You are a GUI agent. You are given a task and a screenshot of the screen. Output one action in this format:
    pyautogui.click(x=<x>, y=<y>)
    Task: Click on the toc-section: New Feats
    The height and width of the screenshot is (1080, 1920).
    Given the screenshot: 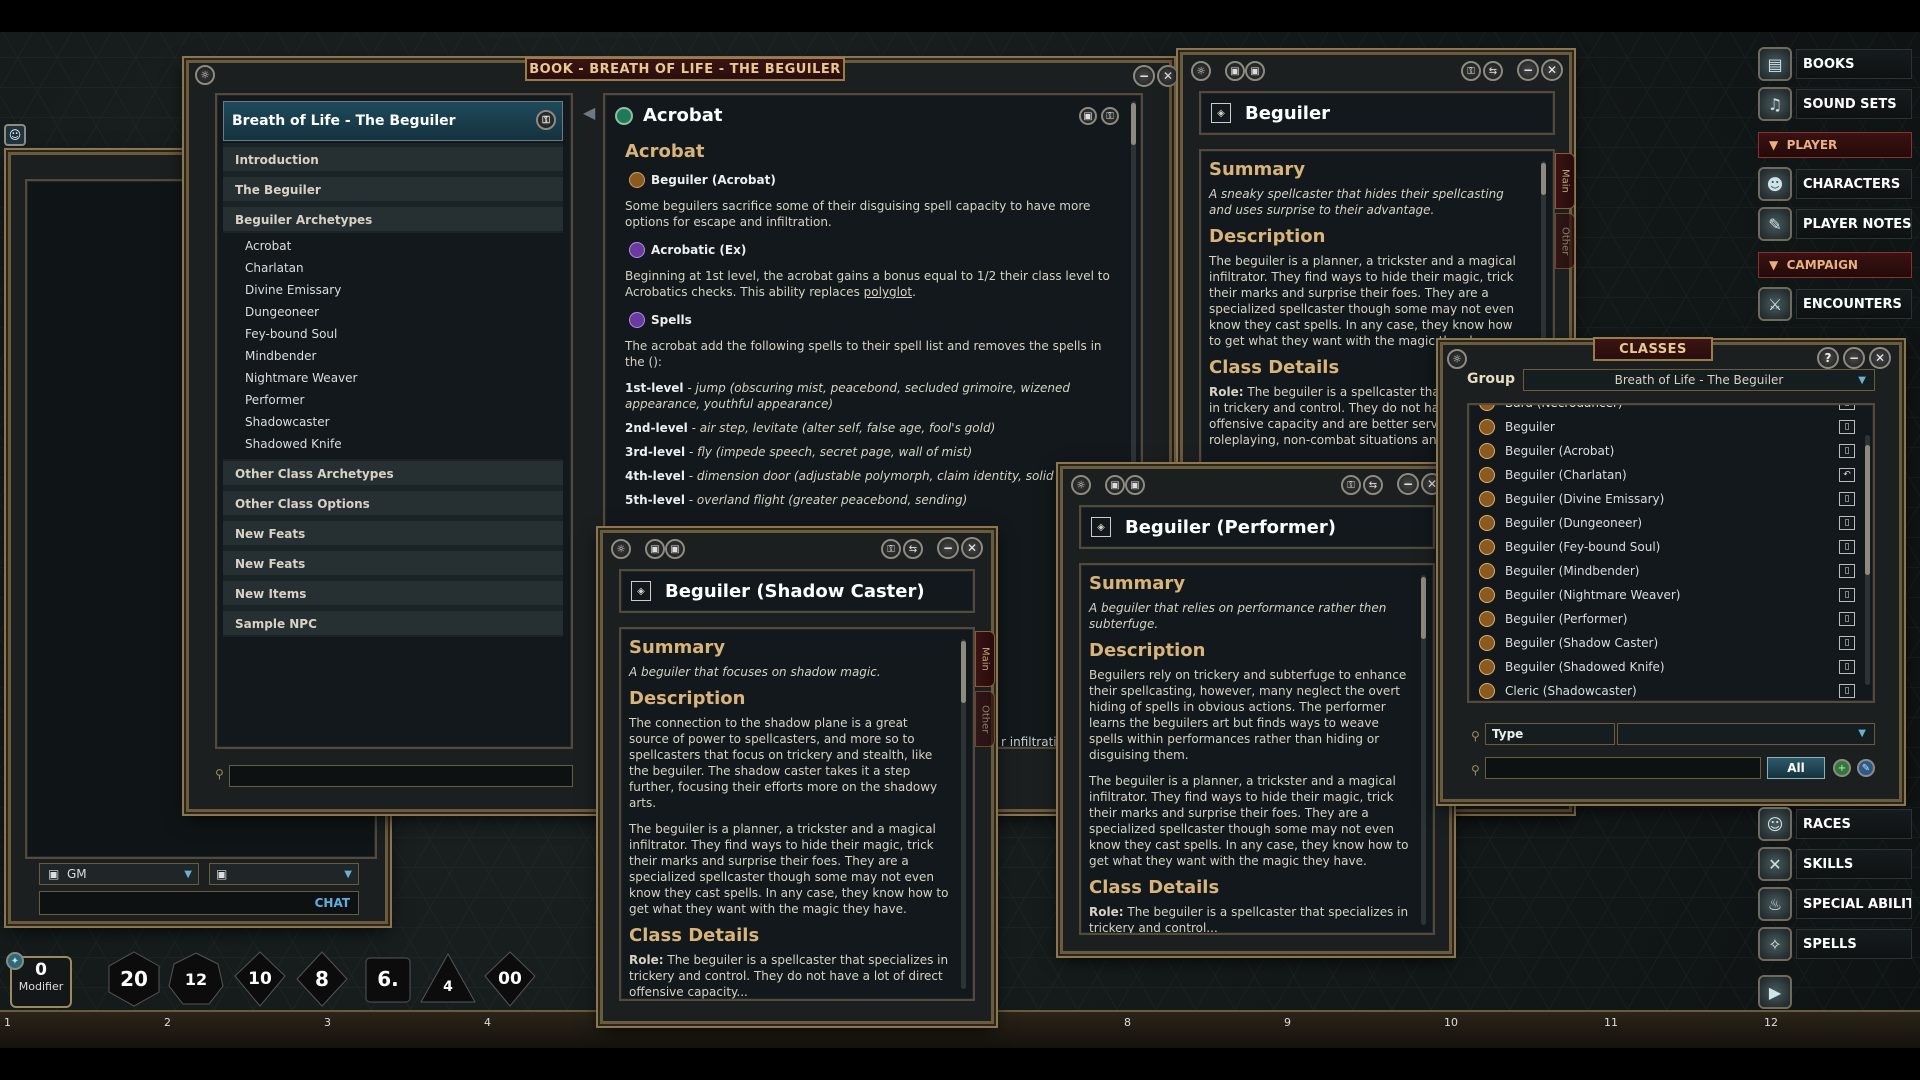 What is the action you would take?
    pyautogui.click(x=393, y=534)
    